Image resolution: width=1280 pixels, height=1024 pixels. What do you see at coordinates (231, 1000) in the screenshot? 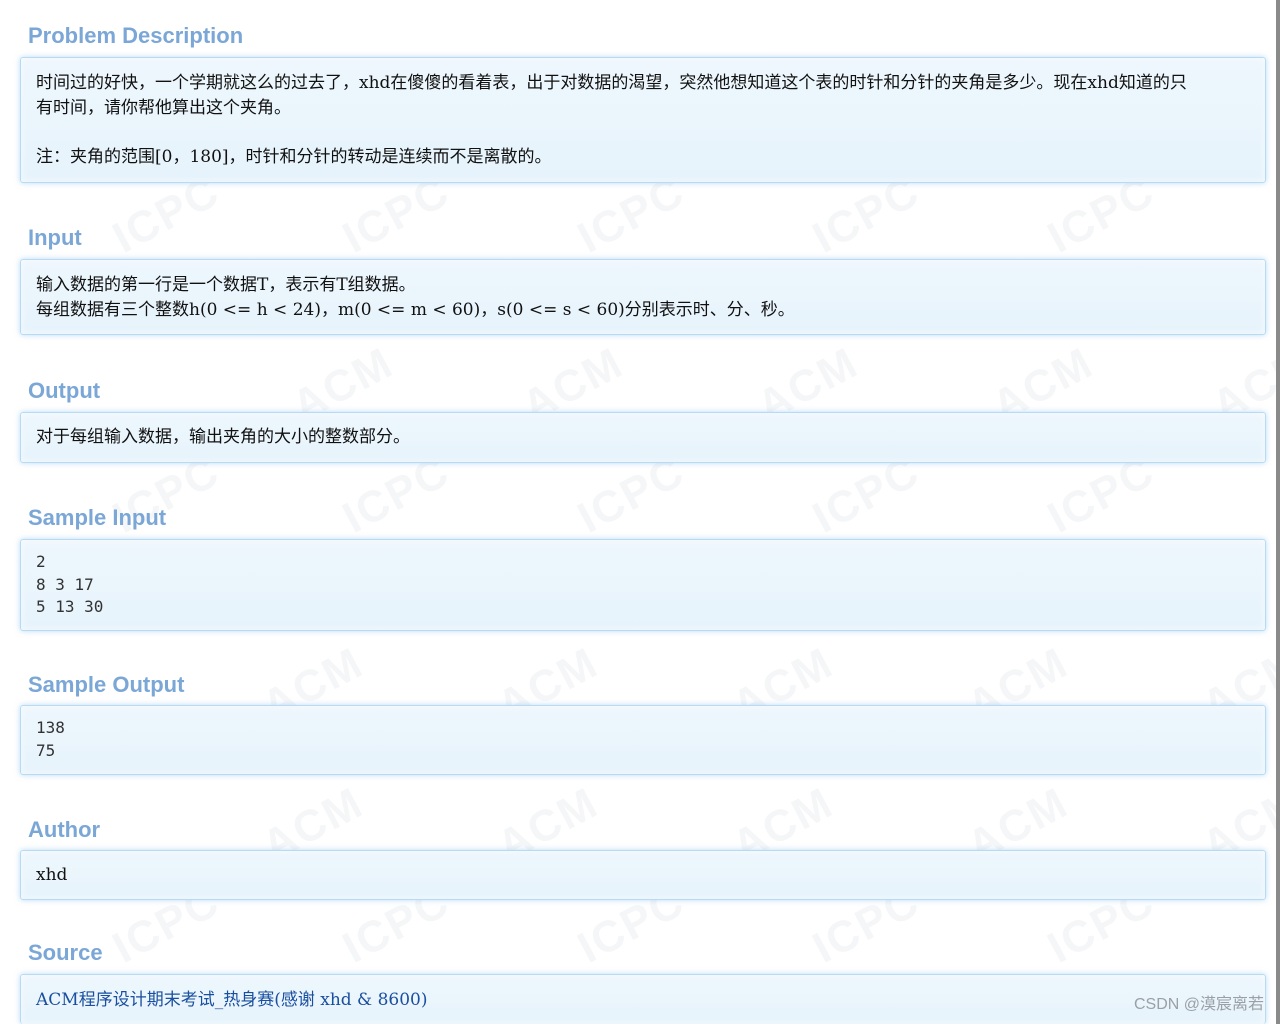
I see `source-link: ACM程序设计期末考试_热身赛(感谢 xhd & 8600)` at bounding box center [231, 1000].